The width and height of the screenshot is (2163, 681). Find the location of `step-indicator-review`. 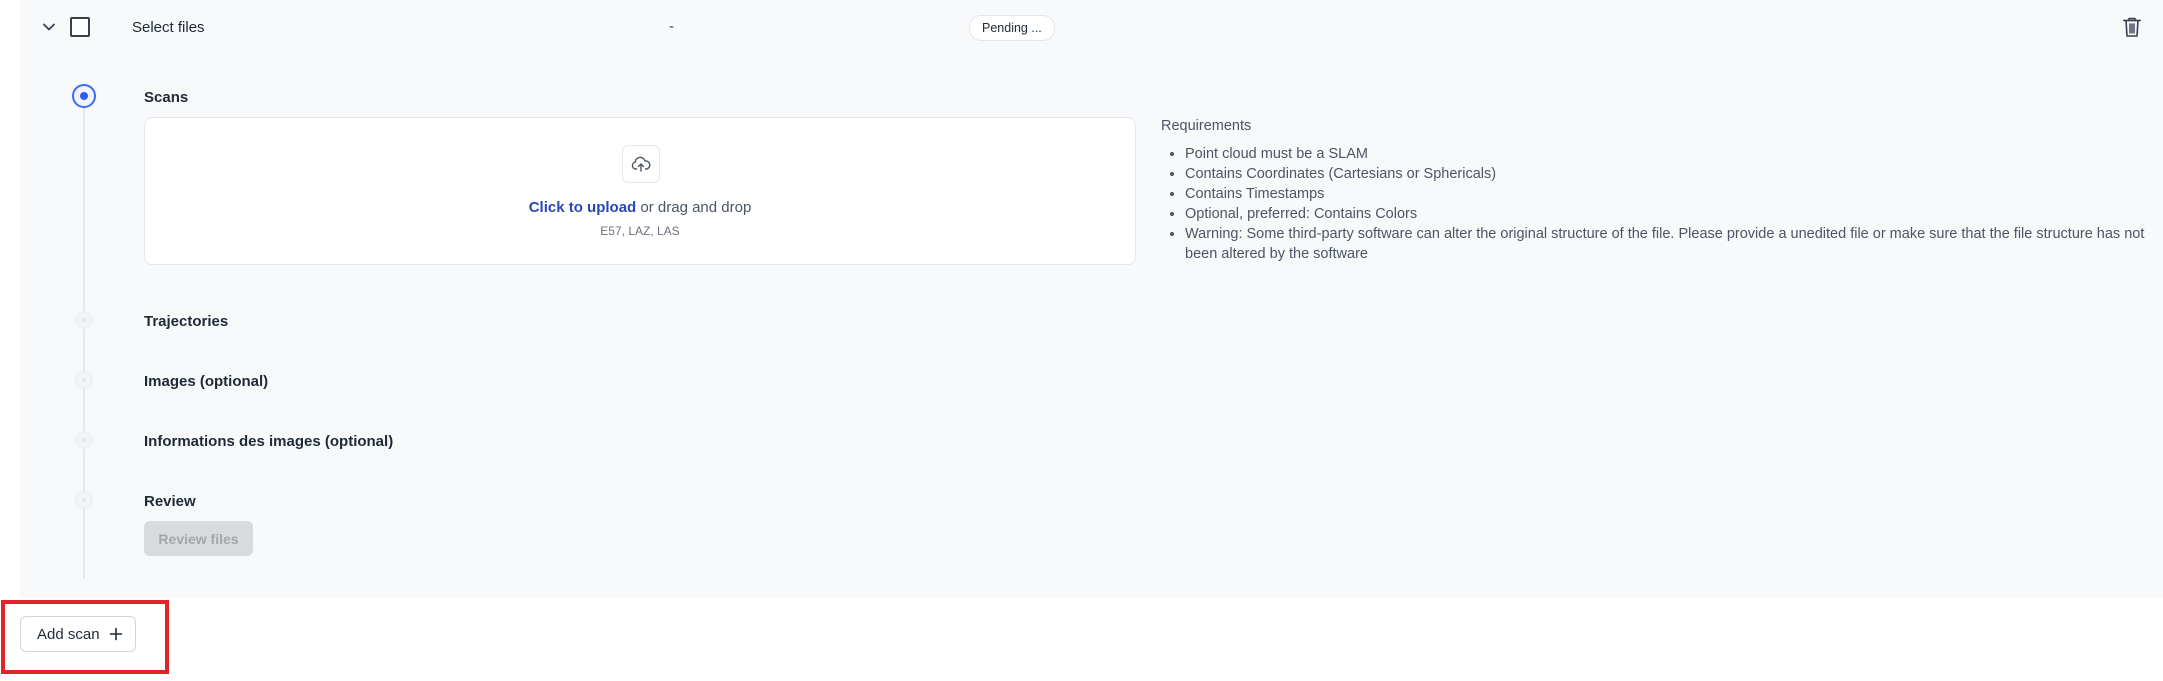

step-indicator-review is located at coordinates (84, 500).